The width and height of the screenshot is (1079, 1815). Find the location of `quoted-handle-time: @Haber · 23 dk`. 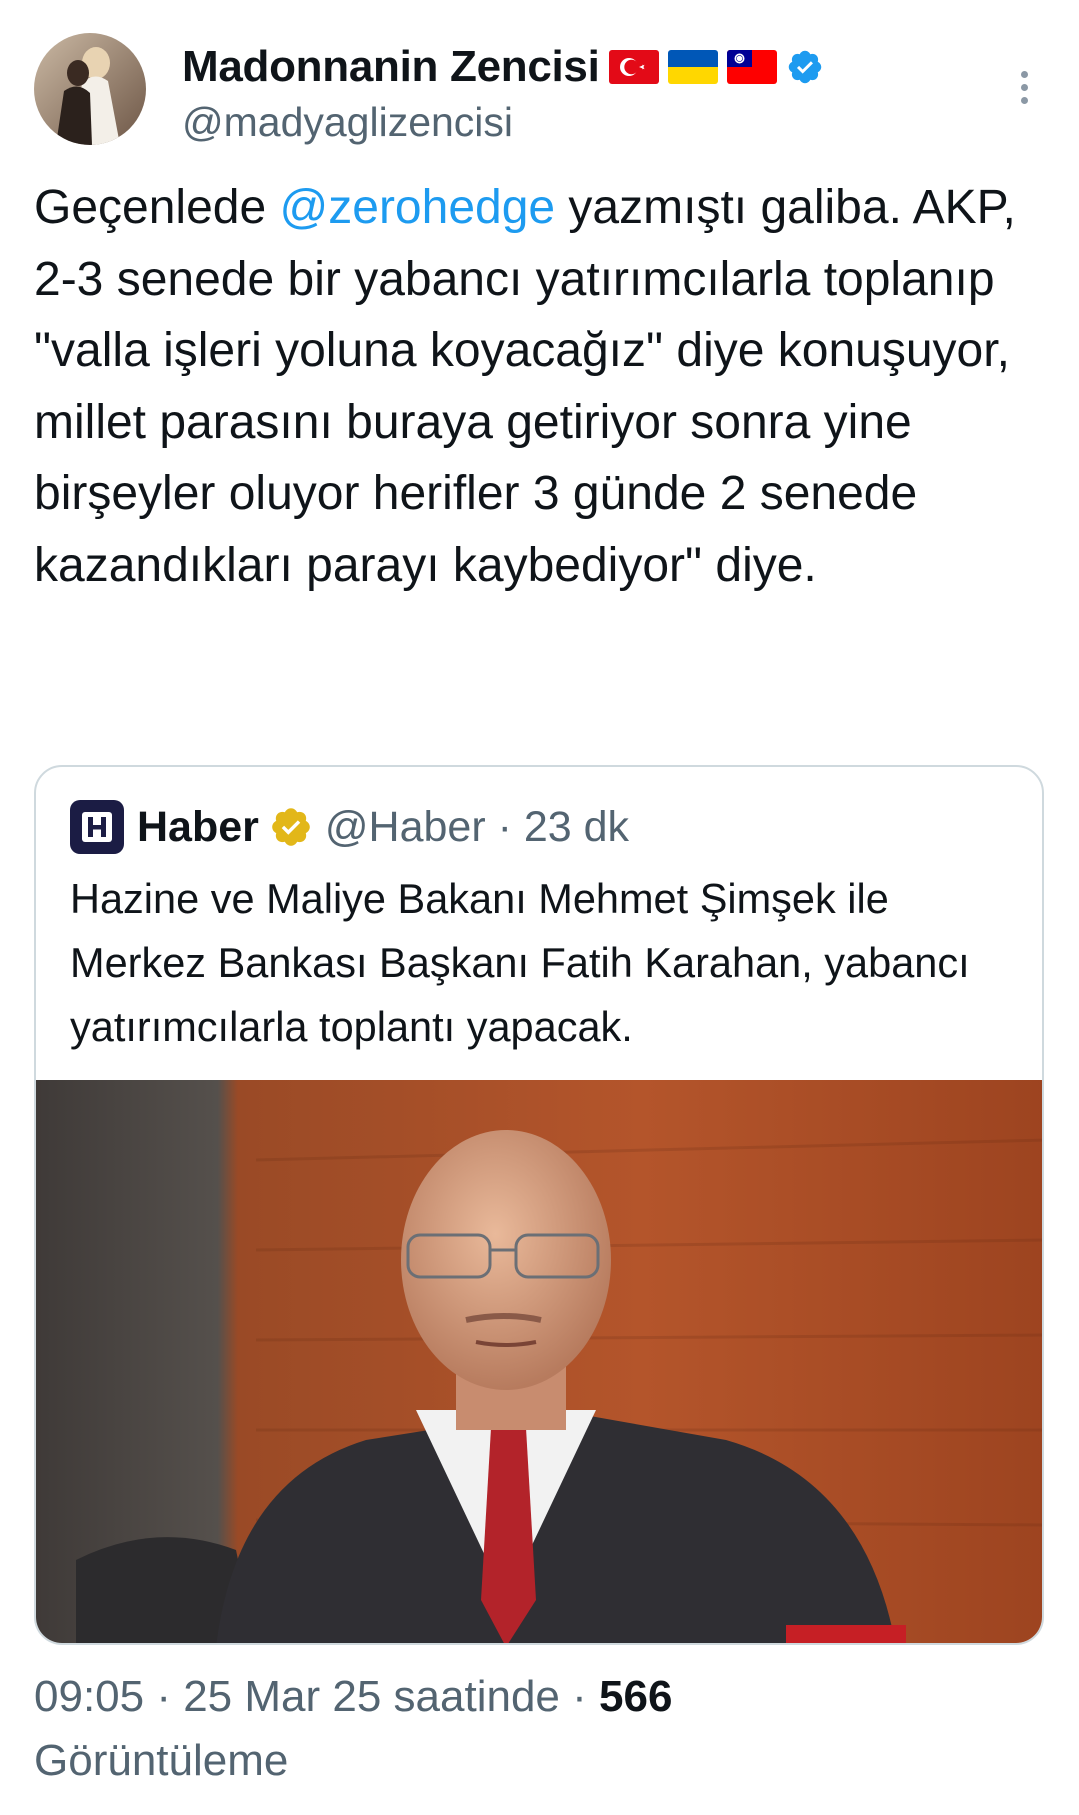

quoted-handle-time: @Haber · 23 dk is located at coordinates (477, 827).